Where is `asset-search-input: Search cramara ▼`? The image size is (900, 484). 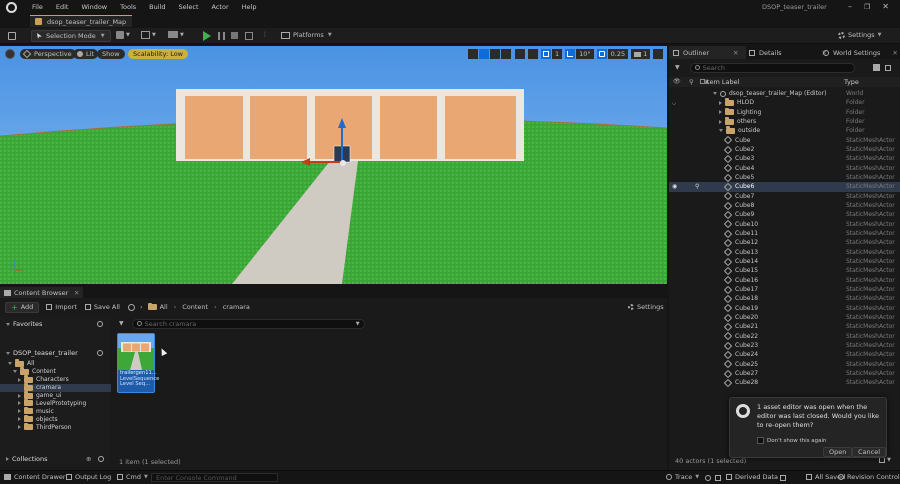 asset-search-input: Search cramara ▼ is located at coordinates (248, 323).